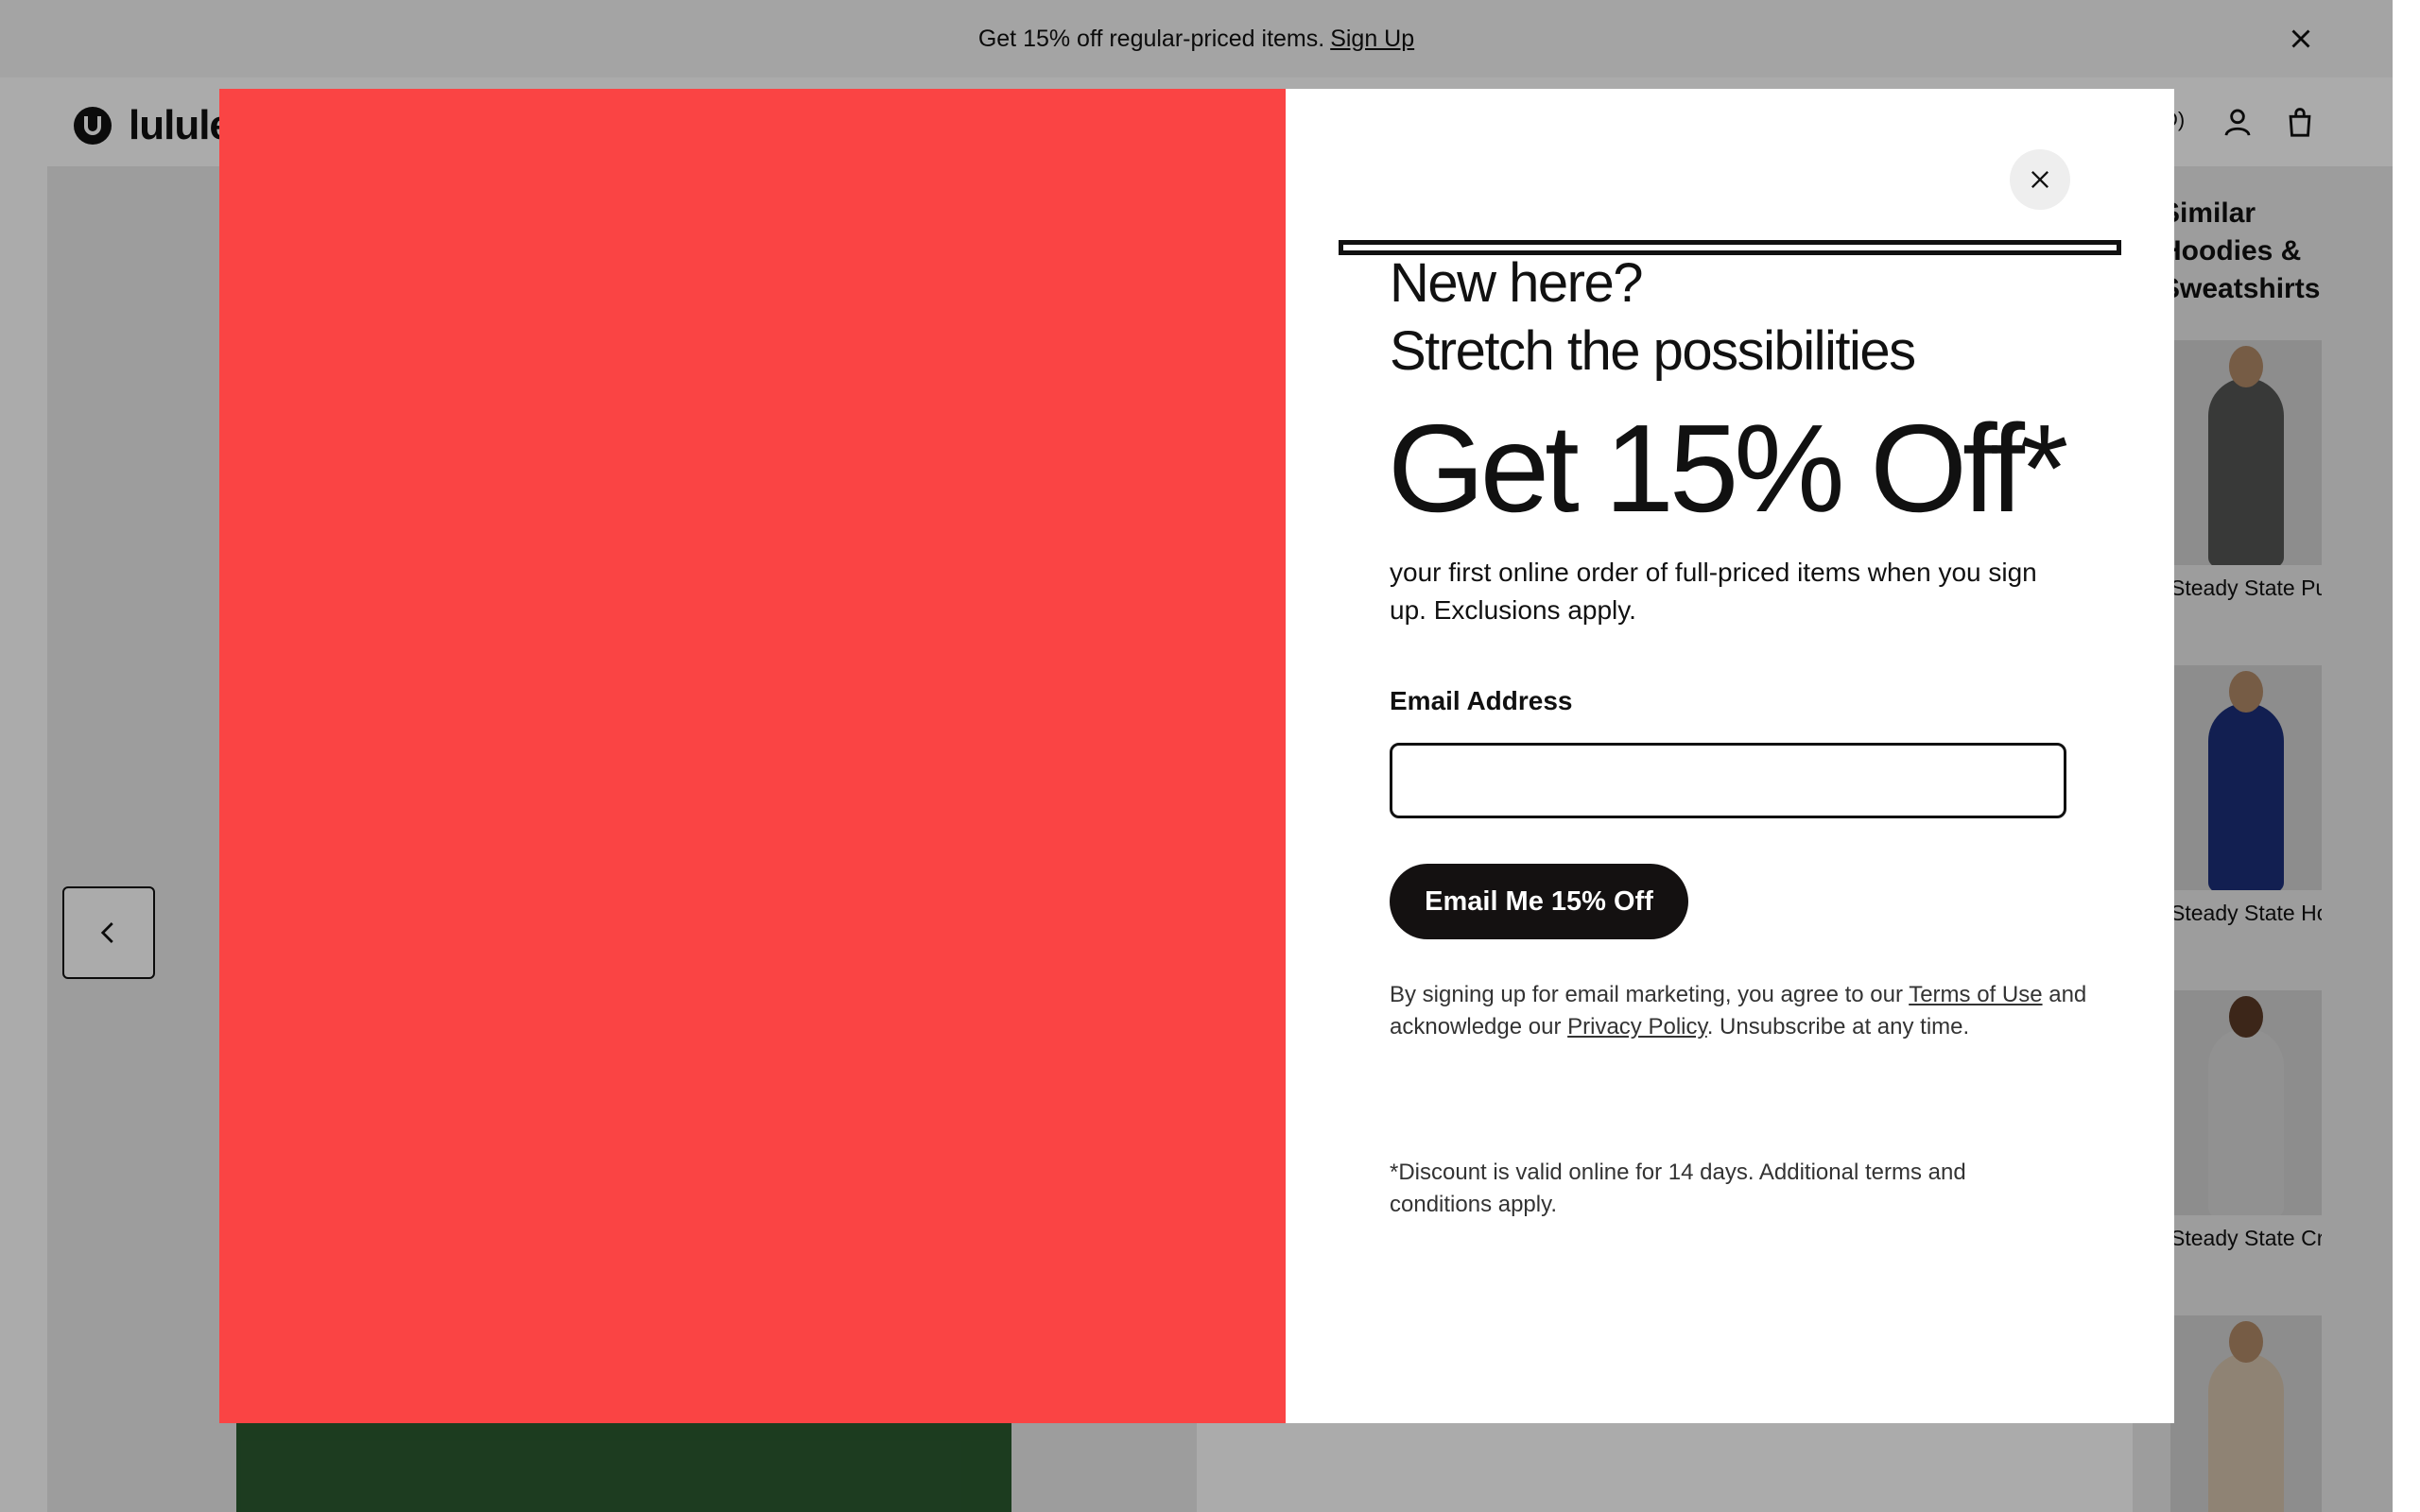 This screenshot has height=1512, width=2420. What do you see at coordinates (1539, 901) in the screenshot?
I see `email-signup-button: Email Me 15% Off` at bounding box center [1539, 901].